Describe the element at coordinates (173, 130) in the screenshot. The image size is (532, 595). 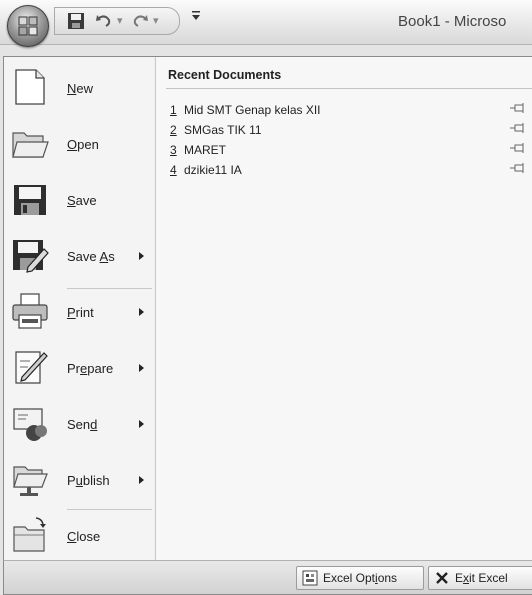
I see `recent-document-number: 2` at that location.